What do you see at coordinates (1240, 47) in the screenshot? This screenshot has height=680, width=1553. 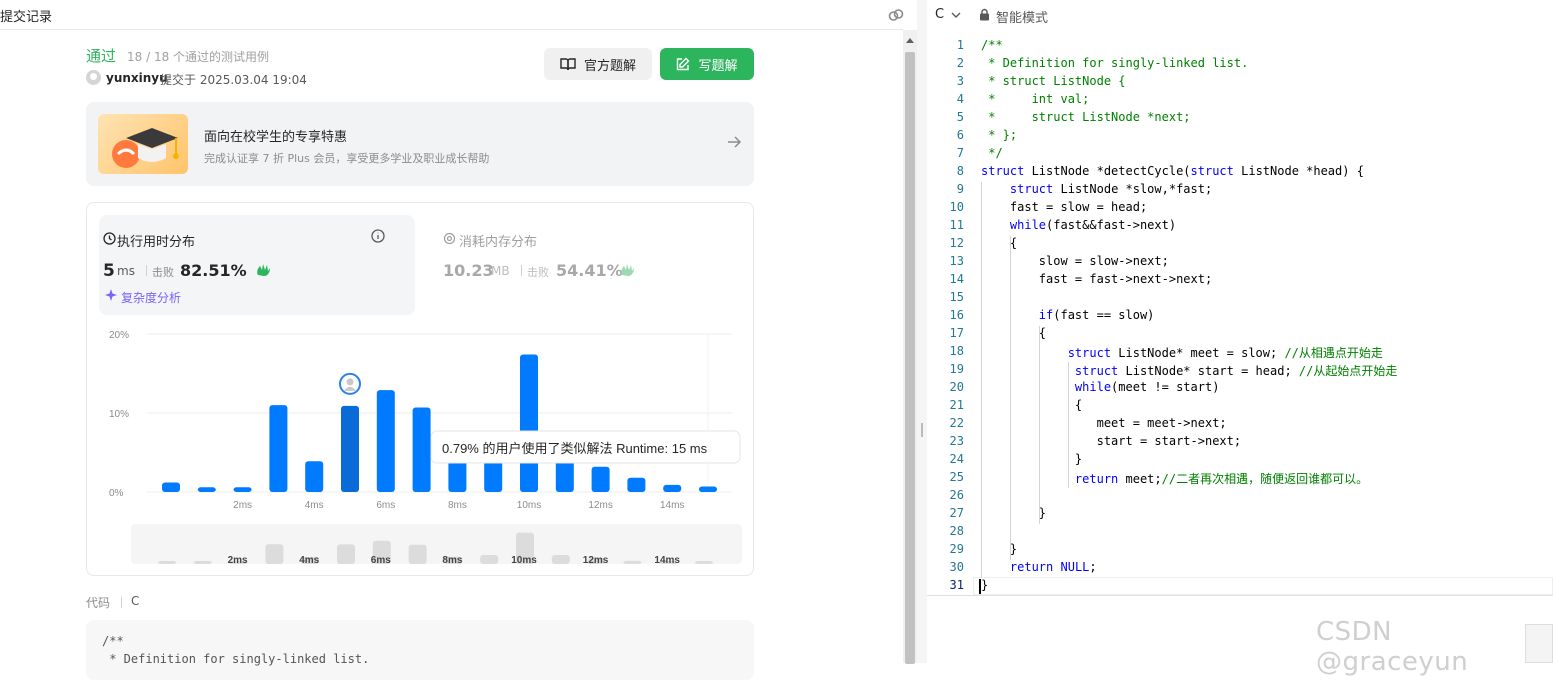 I see `code-line: 1 /**` at bounding box center [1240, 47].